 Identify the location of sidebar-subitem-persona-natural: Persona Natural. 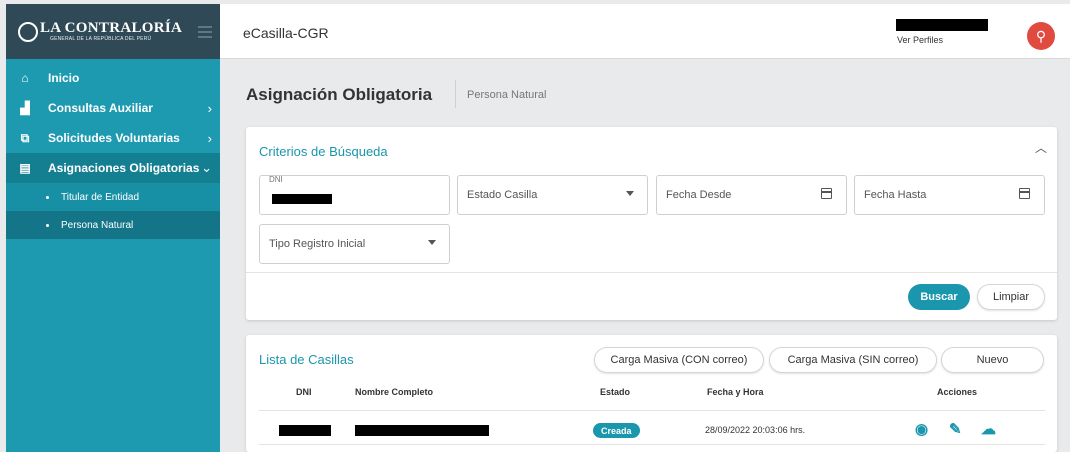
(113, 225).